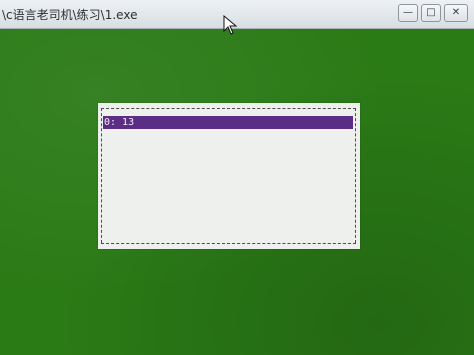 The image size is (474, 355). I want to click on close-icon: ✕, so click(456, 12).